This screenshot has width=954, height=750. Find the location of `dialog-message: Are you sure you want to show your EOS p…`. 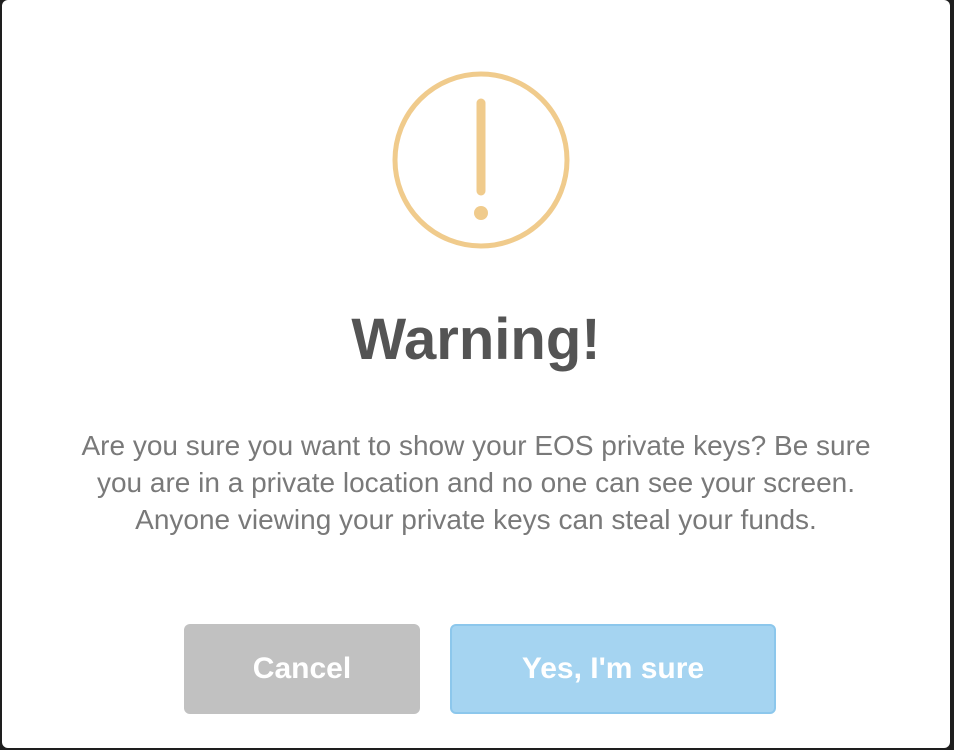

dialog-message: Are you sure you want to show your EOS p… is located at coordinates (476, 482).